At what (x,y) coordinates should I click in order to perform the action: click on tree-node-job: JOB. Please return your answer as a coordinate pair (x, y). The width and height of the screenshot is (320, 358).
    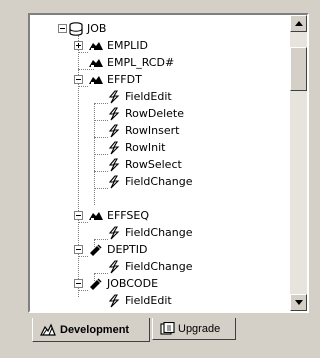
    Looking at the image, I should click on (87, 28).